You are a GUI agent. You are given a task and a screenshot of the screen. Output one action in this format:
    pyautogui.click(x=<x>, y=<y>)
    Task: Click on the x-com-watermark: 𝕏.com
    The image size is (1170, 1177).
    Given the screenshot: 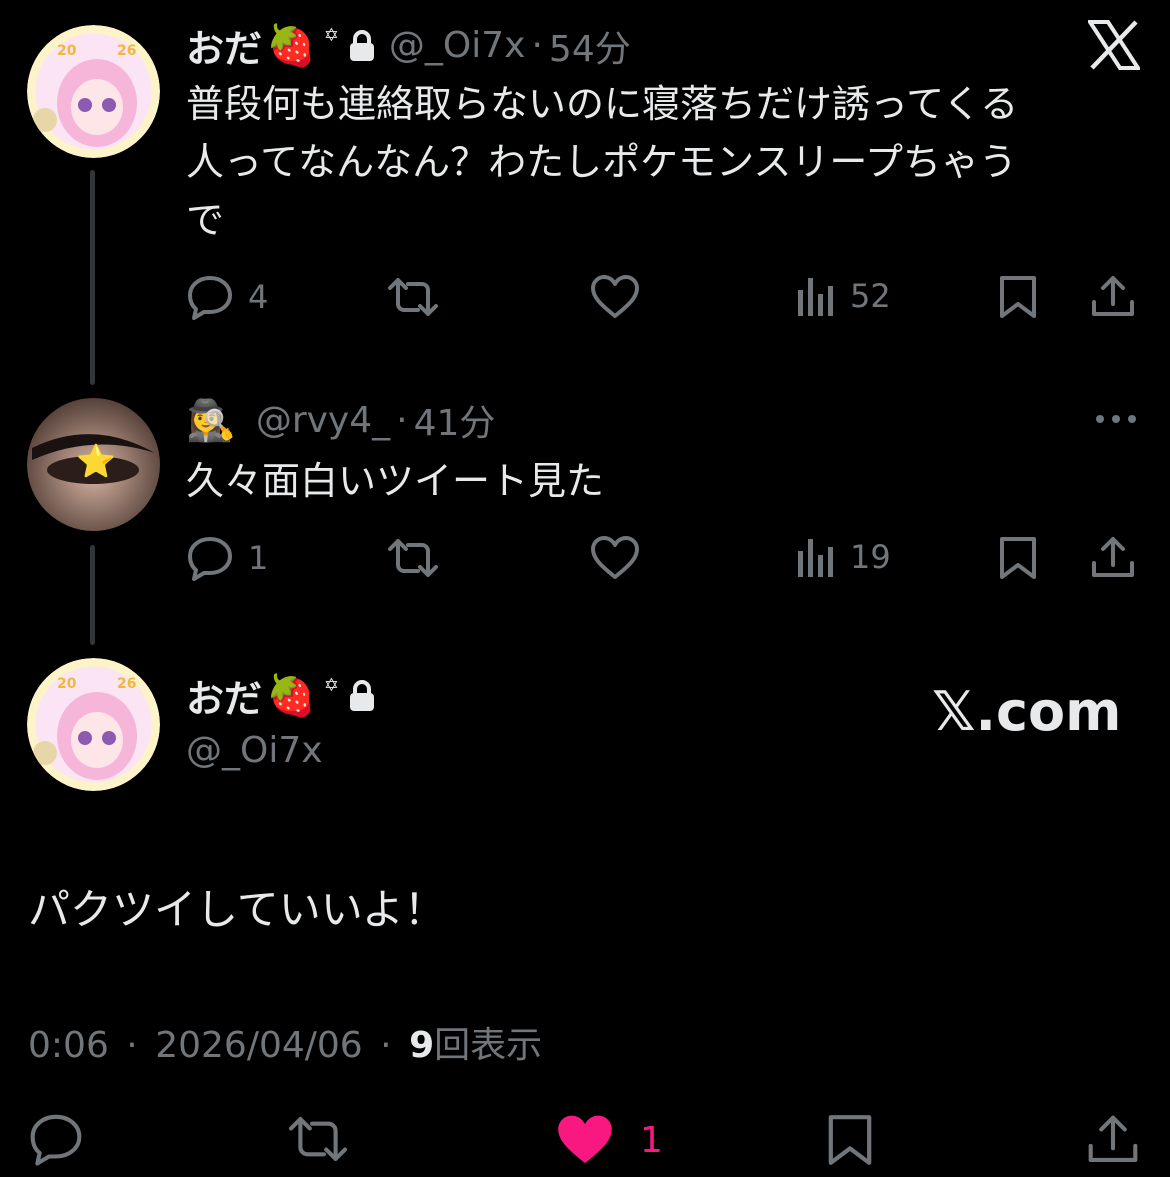 What is the action you would take?
    pyautogui.click(x=1027, y=711)
    